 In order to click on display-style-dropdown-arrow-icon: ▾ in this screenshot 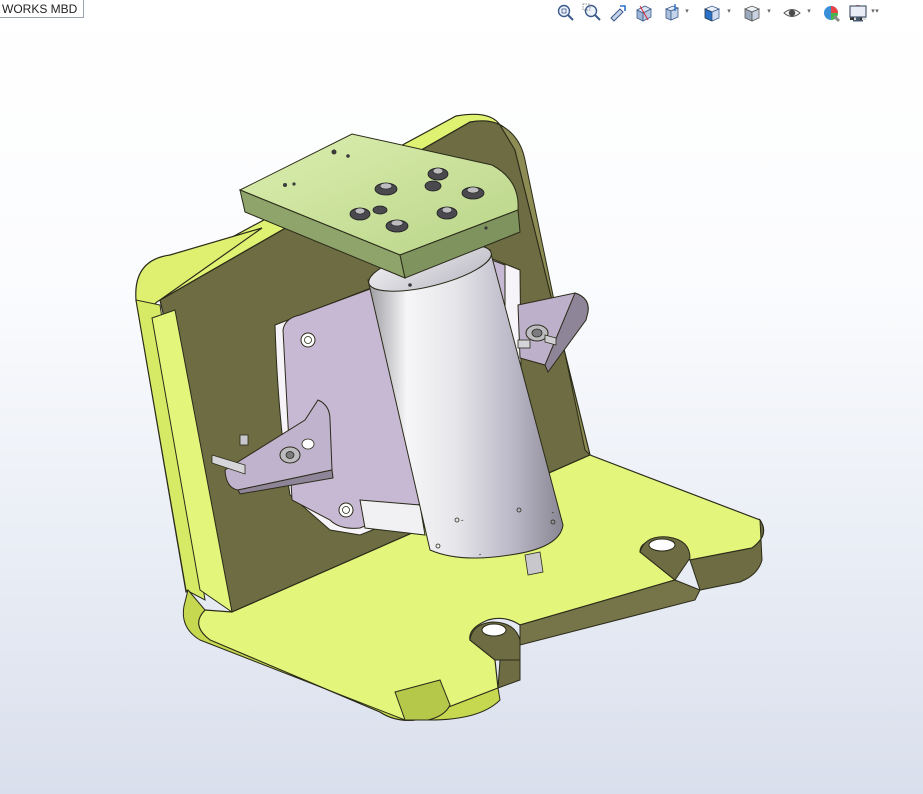, I will do `click(769, 12)`.